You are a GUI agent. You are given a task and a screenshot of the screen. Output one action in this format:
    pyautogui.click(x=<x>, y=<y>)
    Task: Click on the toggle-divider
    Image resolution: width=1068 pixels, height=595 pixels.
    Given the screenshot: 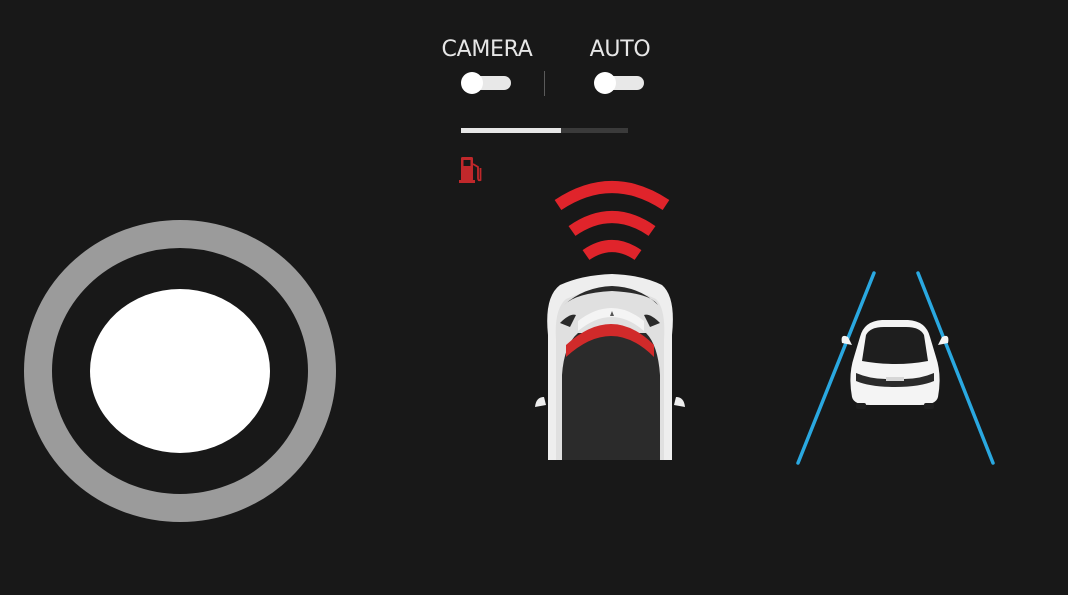 What is the action you would take?
    pyautogui.click(x=544, y=83)
    